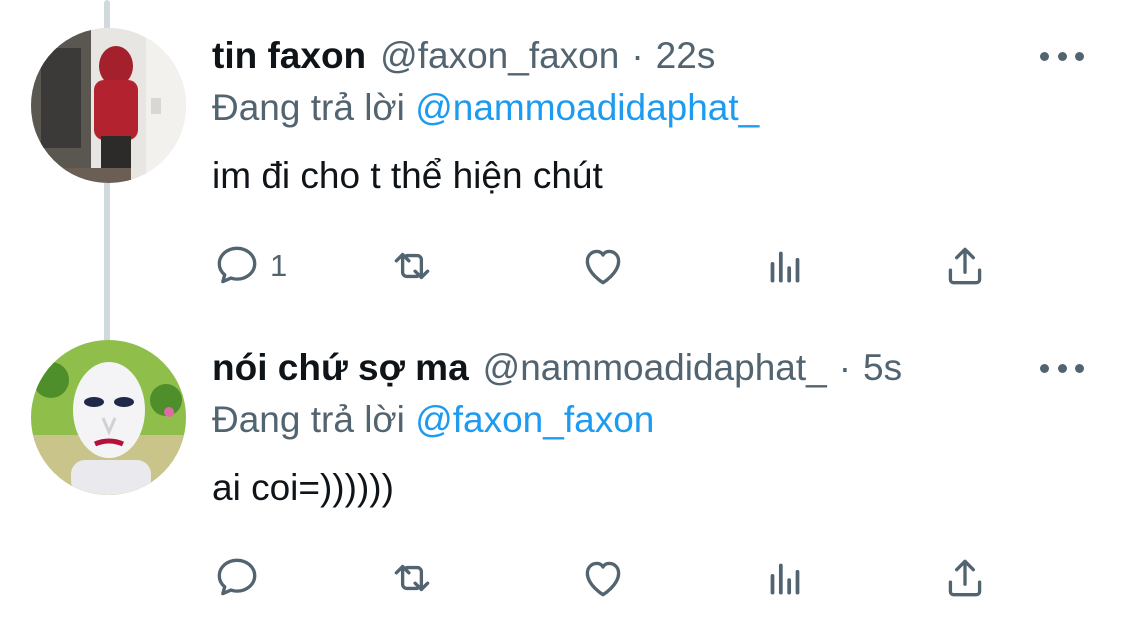  I want to click on timestamp: 22s, so click(686, 56).